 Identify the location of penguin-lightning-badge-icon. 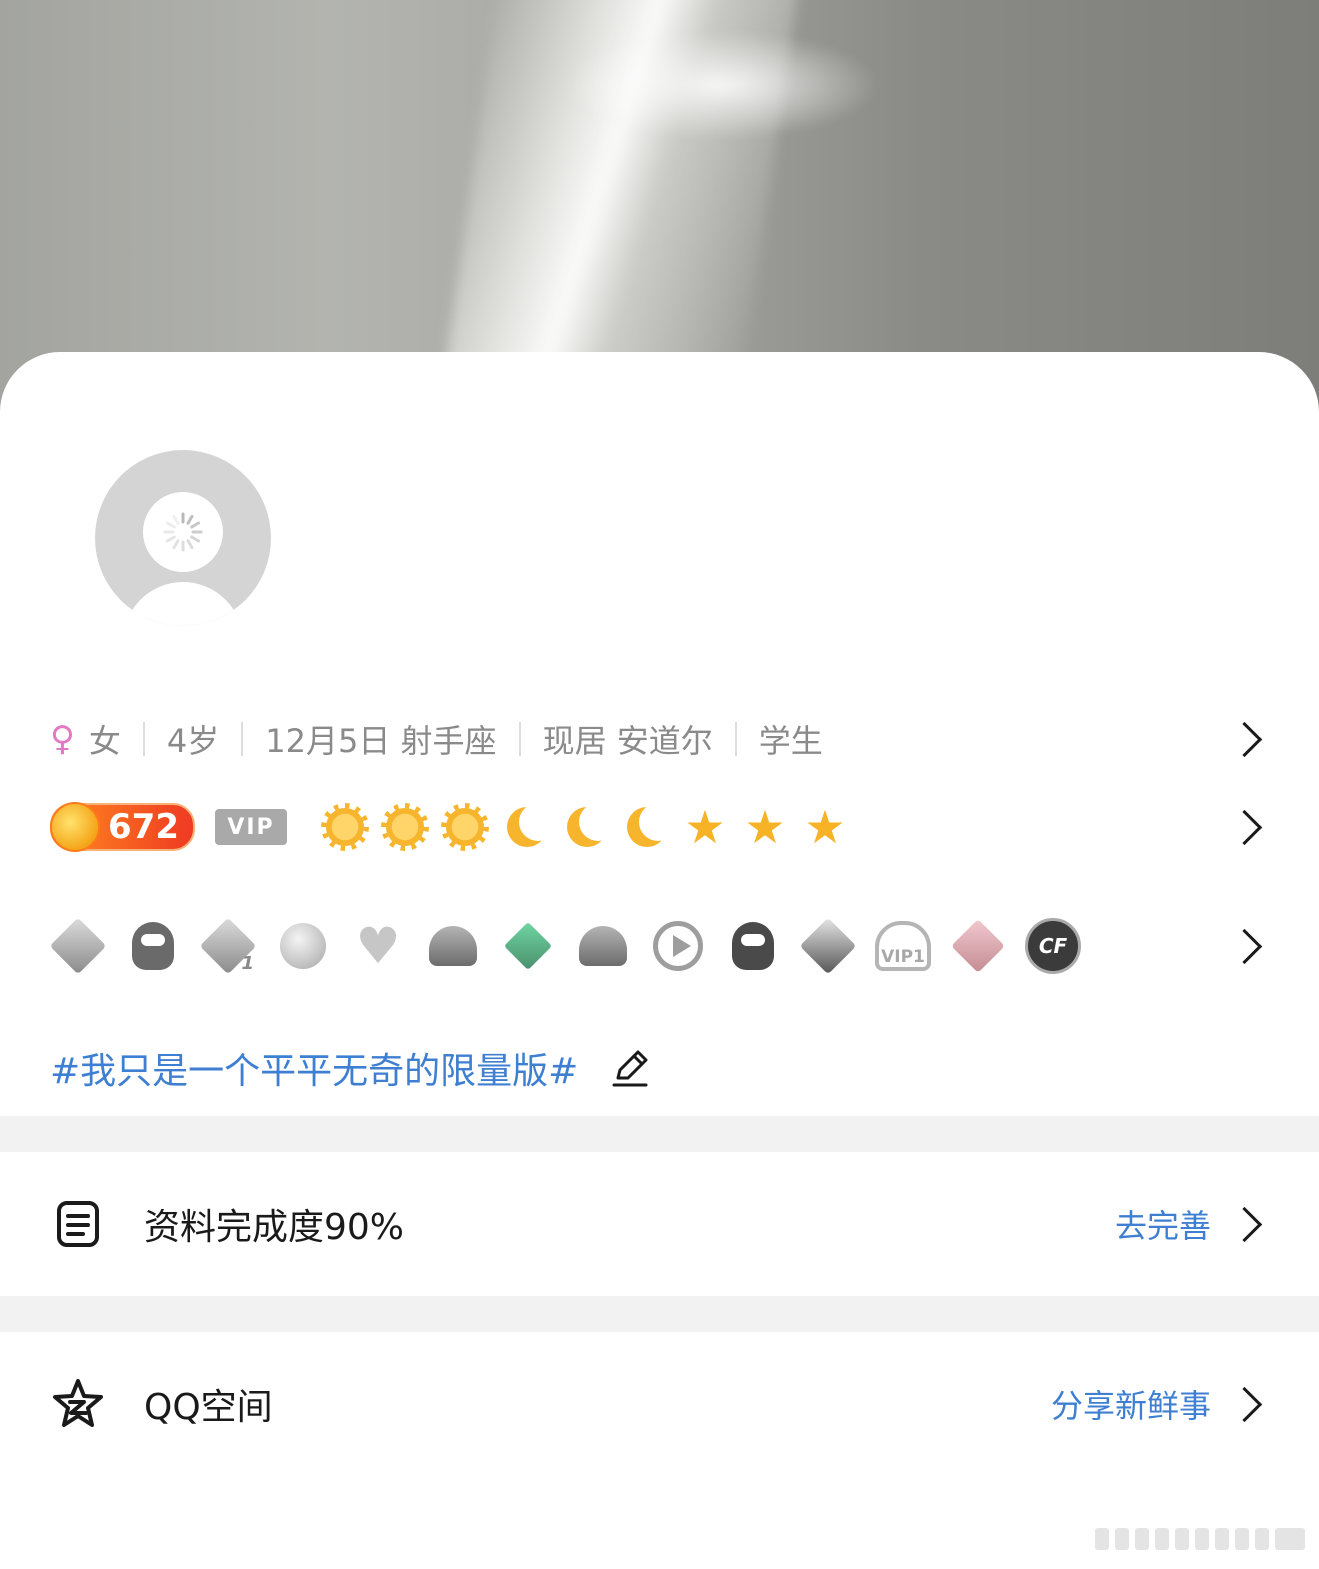
(453, 946).